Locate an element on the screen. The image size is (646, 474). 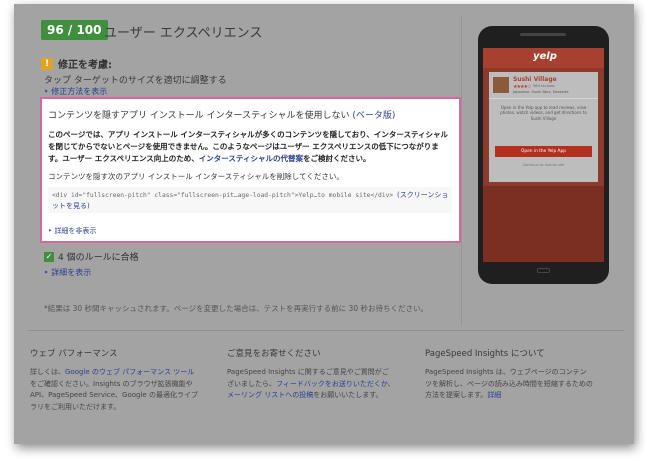
yelp-logo: yelp is located at coordinates (545, 56).